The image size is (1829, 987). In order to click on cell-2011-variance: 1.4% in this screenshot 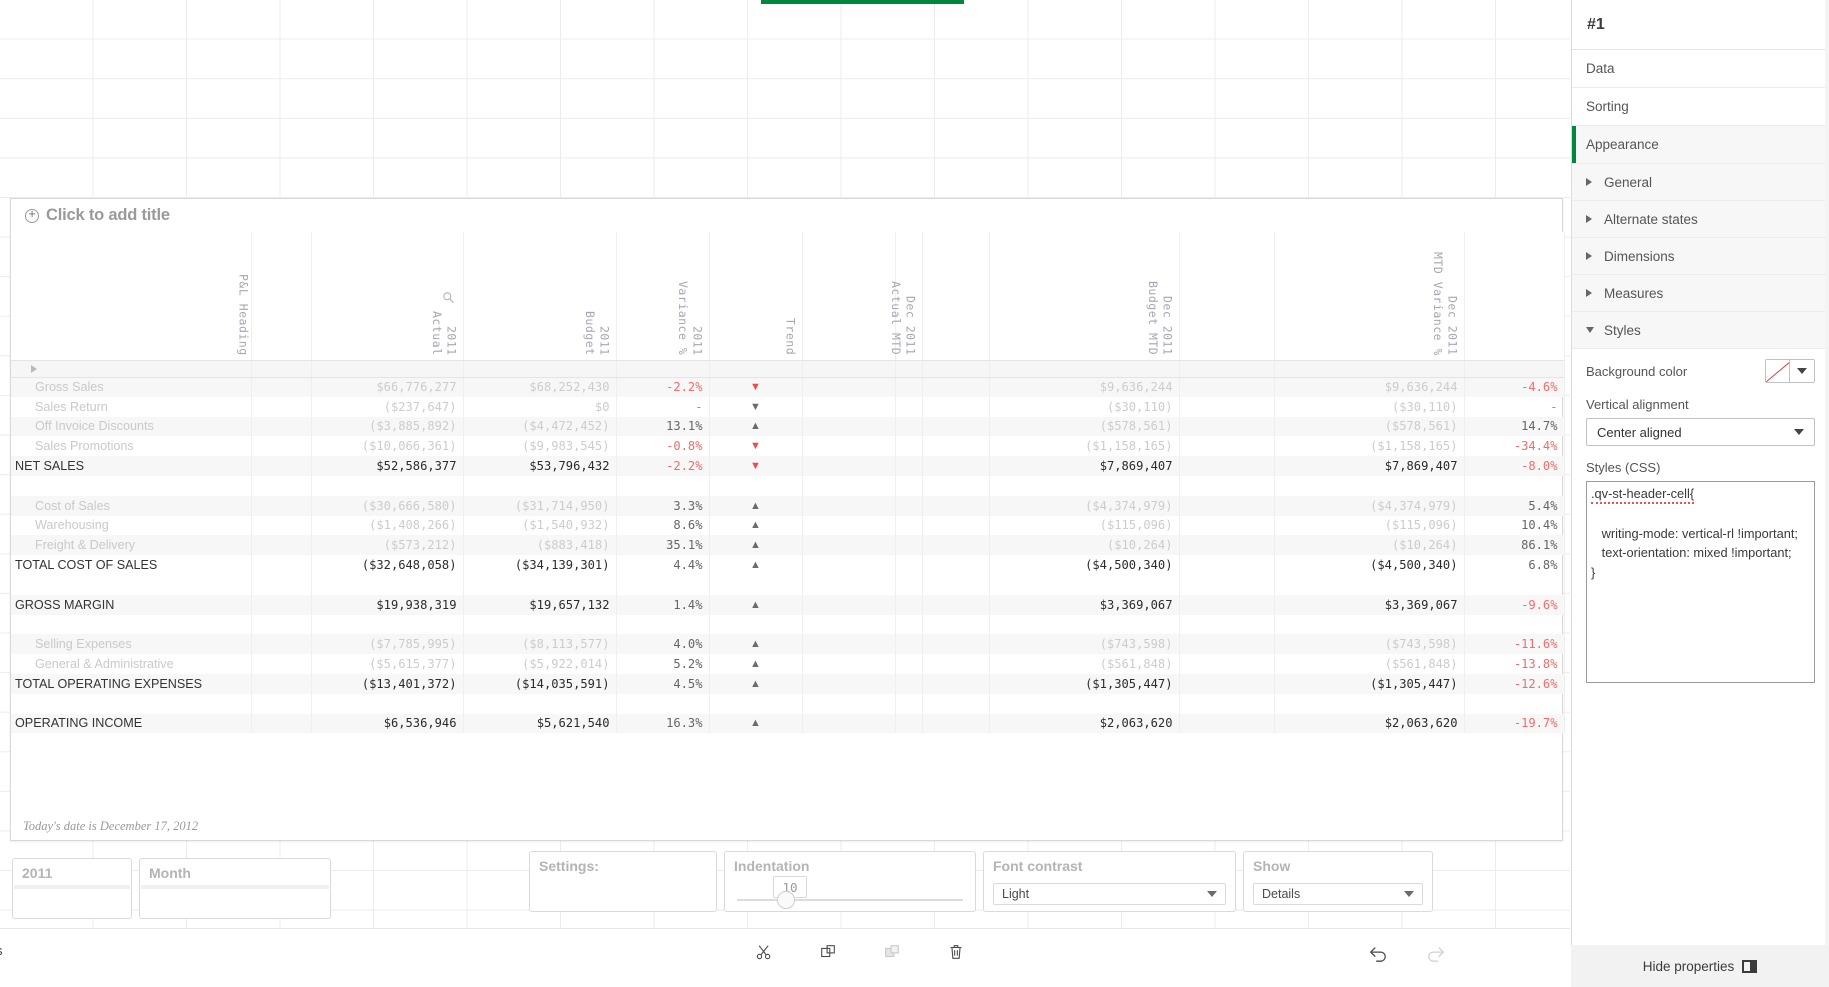, I will do `click(663, 604)`.